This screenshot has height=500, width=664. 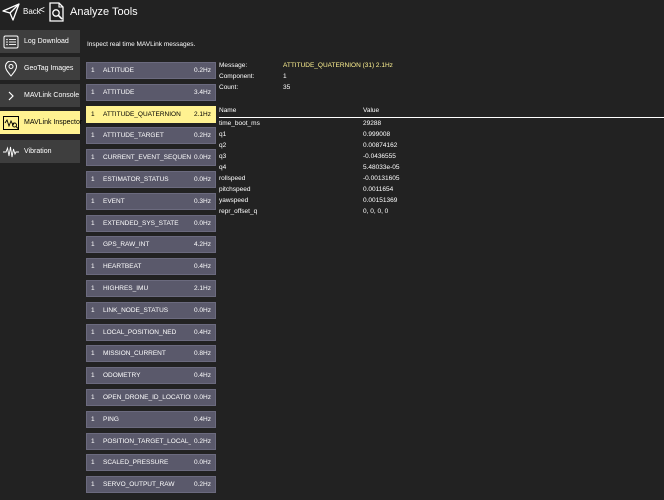 I want to click on message-row: 1 ALTITUDE 0.2Hz, so click(x=151, y=70).